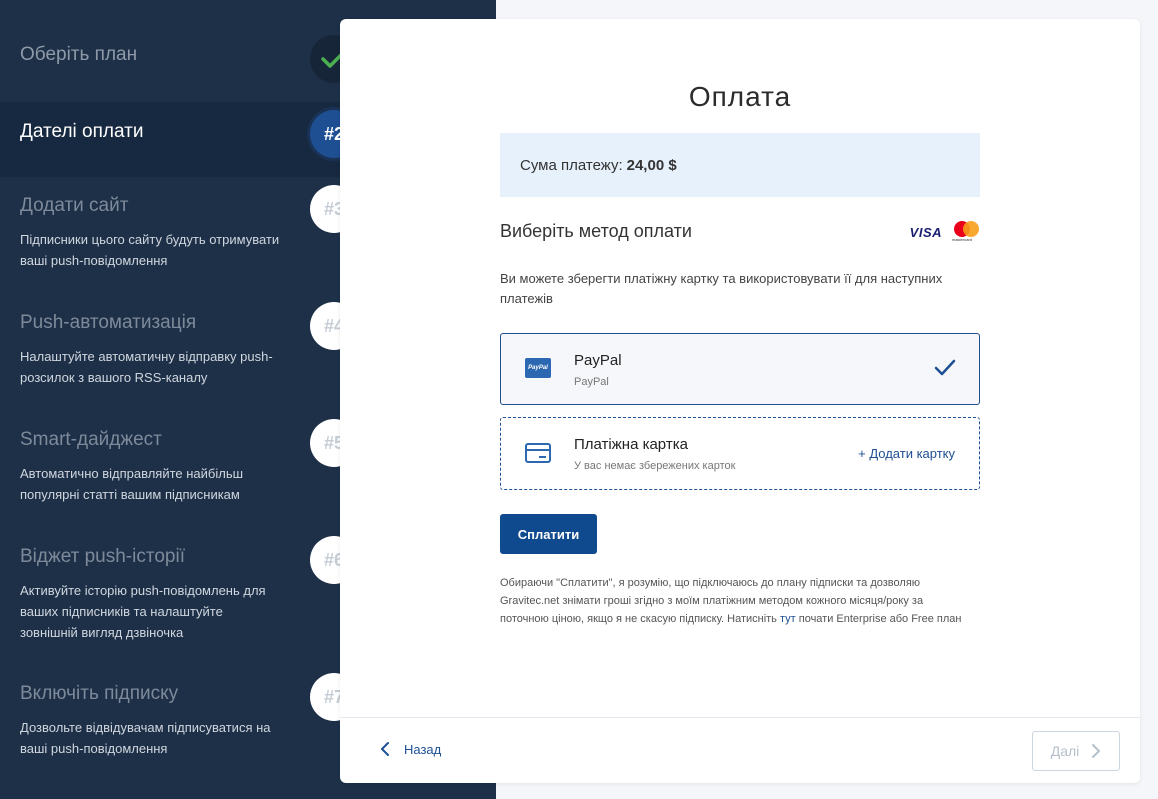 Image resolution: width=1158 pixels, height=799 pixels. I want to click on step-title: Дателі оплати, so click(82, 131).